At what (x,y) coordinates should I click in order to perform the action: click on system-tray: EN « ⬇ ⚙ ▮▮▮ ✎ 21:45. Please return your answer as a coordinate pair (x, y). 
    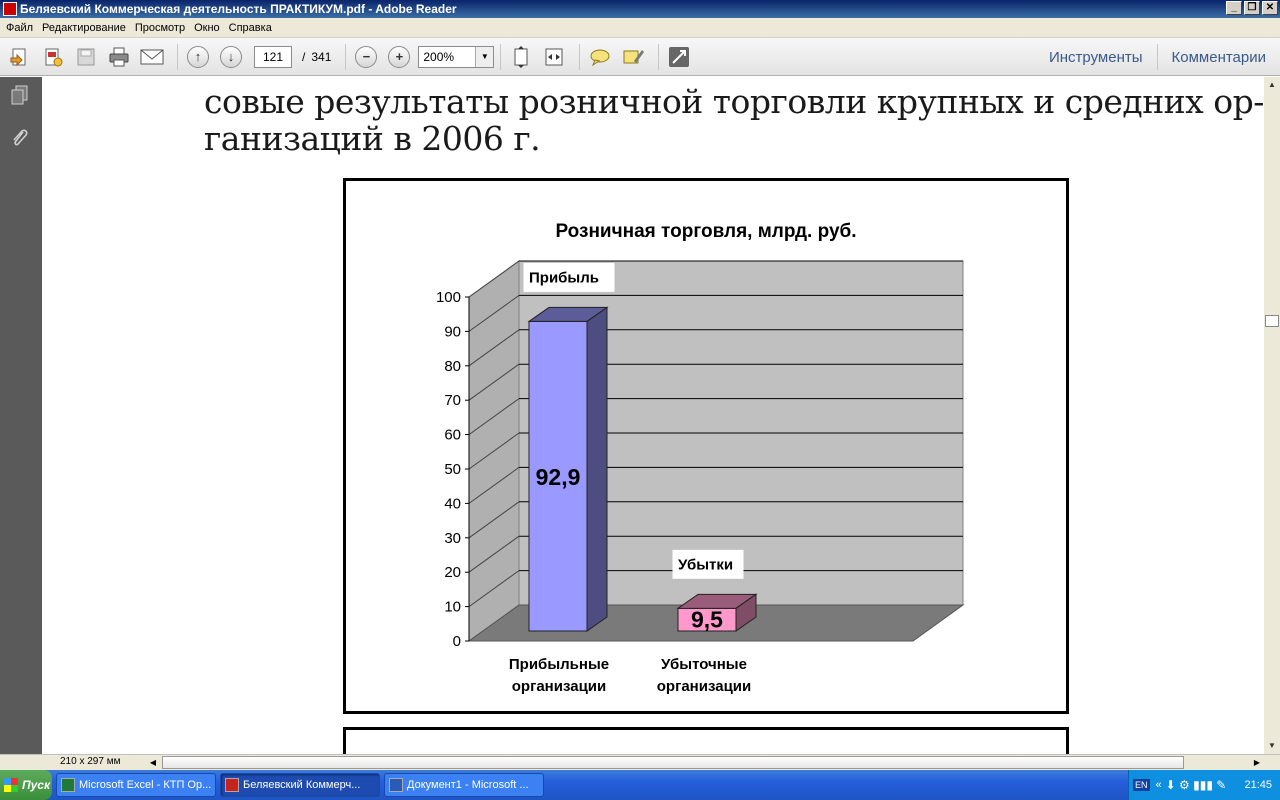
    Looking at the image, I should click on (1204, 785).